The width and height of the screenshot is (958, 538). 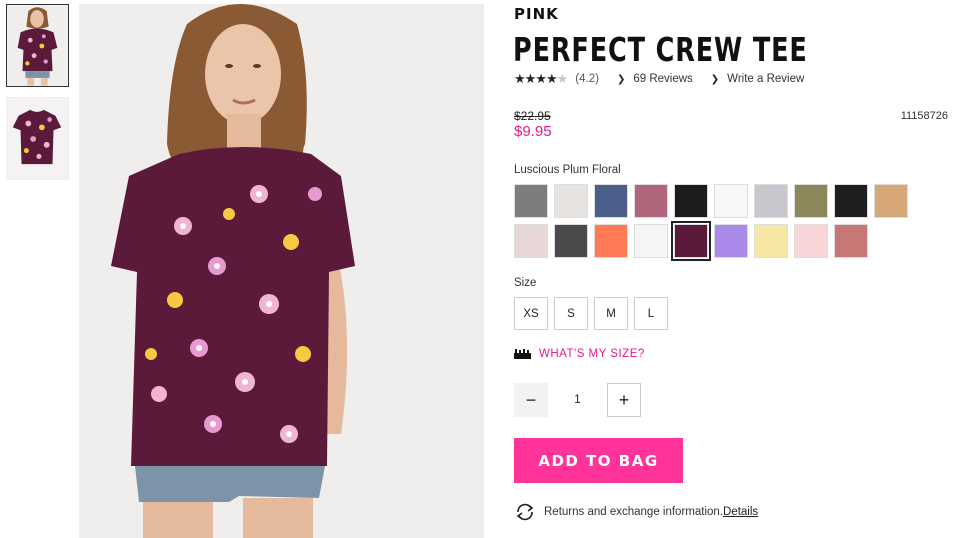 I want to click on size-guide-link: WHAT'S MY SIZE?, so click(x=579, y=354).